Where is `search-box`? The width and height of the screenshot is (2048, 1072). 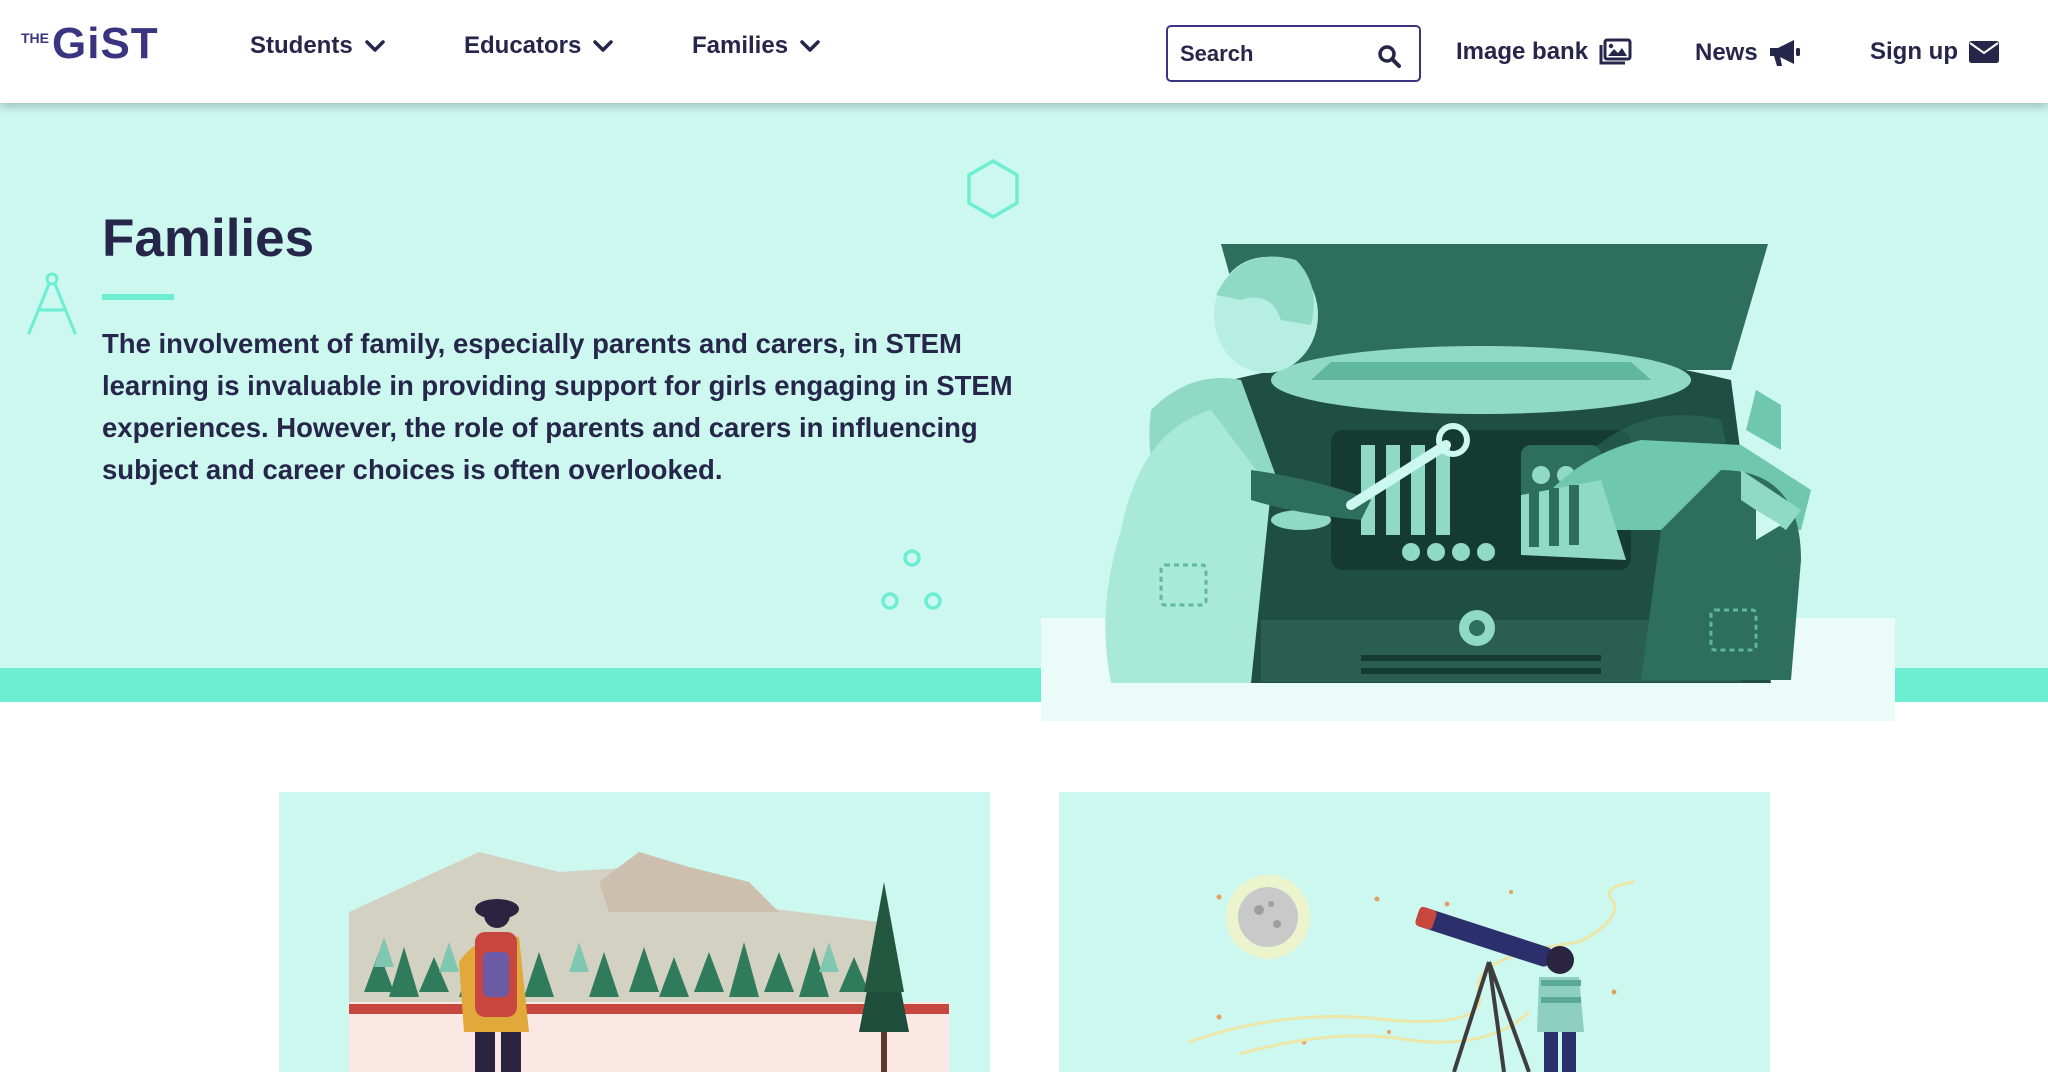
search-box is located at coordinates (1293, 53).